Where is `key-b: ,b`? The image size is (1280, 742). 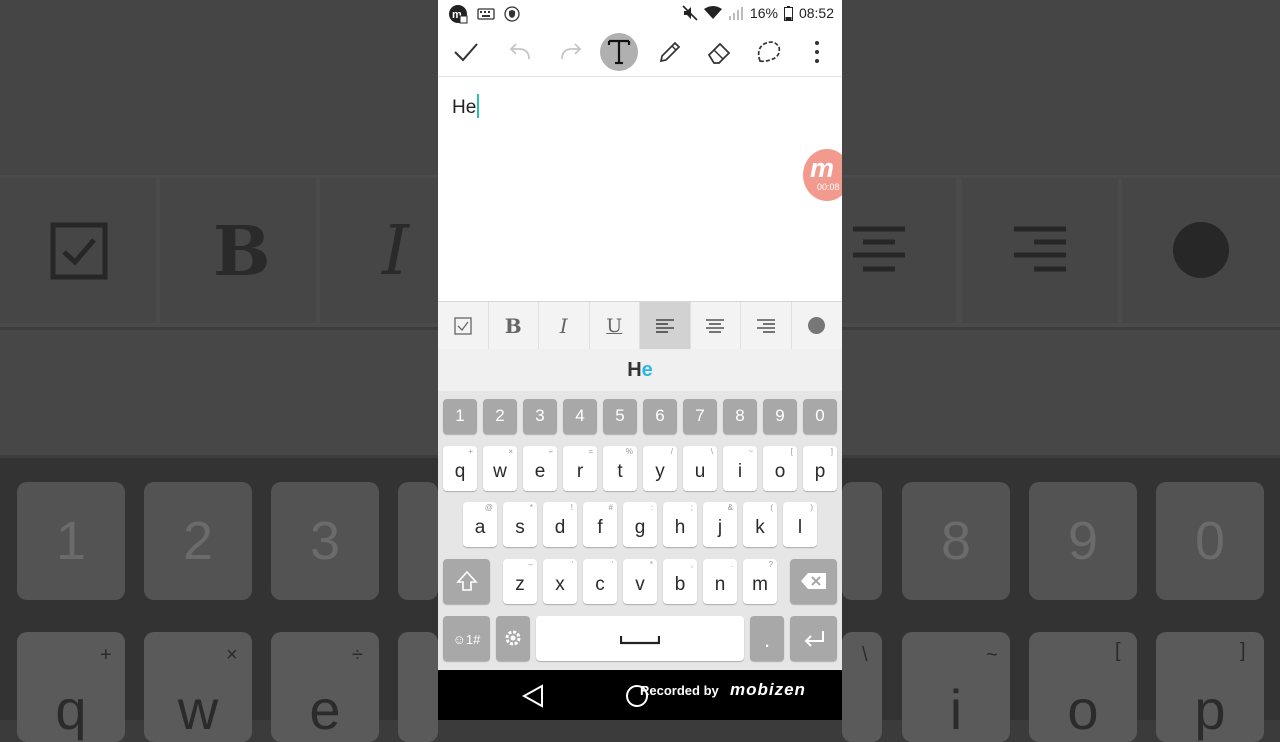
key-b: ,b is located at coordinates (680, 581).